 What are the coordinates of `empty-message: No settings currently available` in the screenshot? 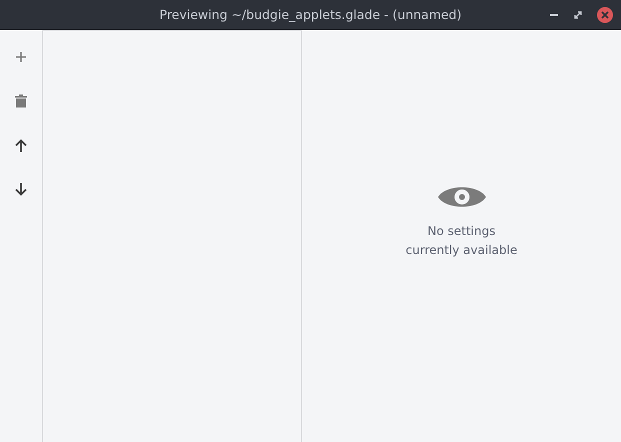 It's located at (462, 241).